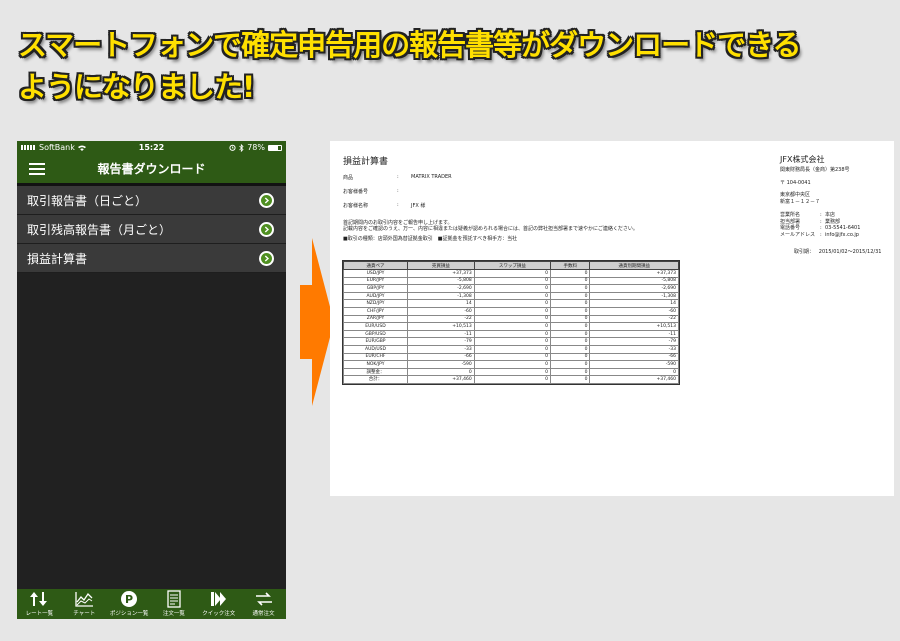  Describe the element at coordinates (634, 364) in the screenshot. I see `value-cell: -590` at that location.